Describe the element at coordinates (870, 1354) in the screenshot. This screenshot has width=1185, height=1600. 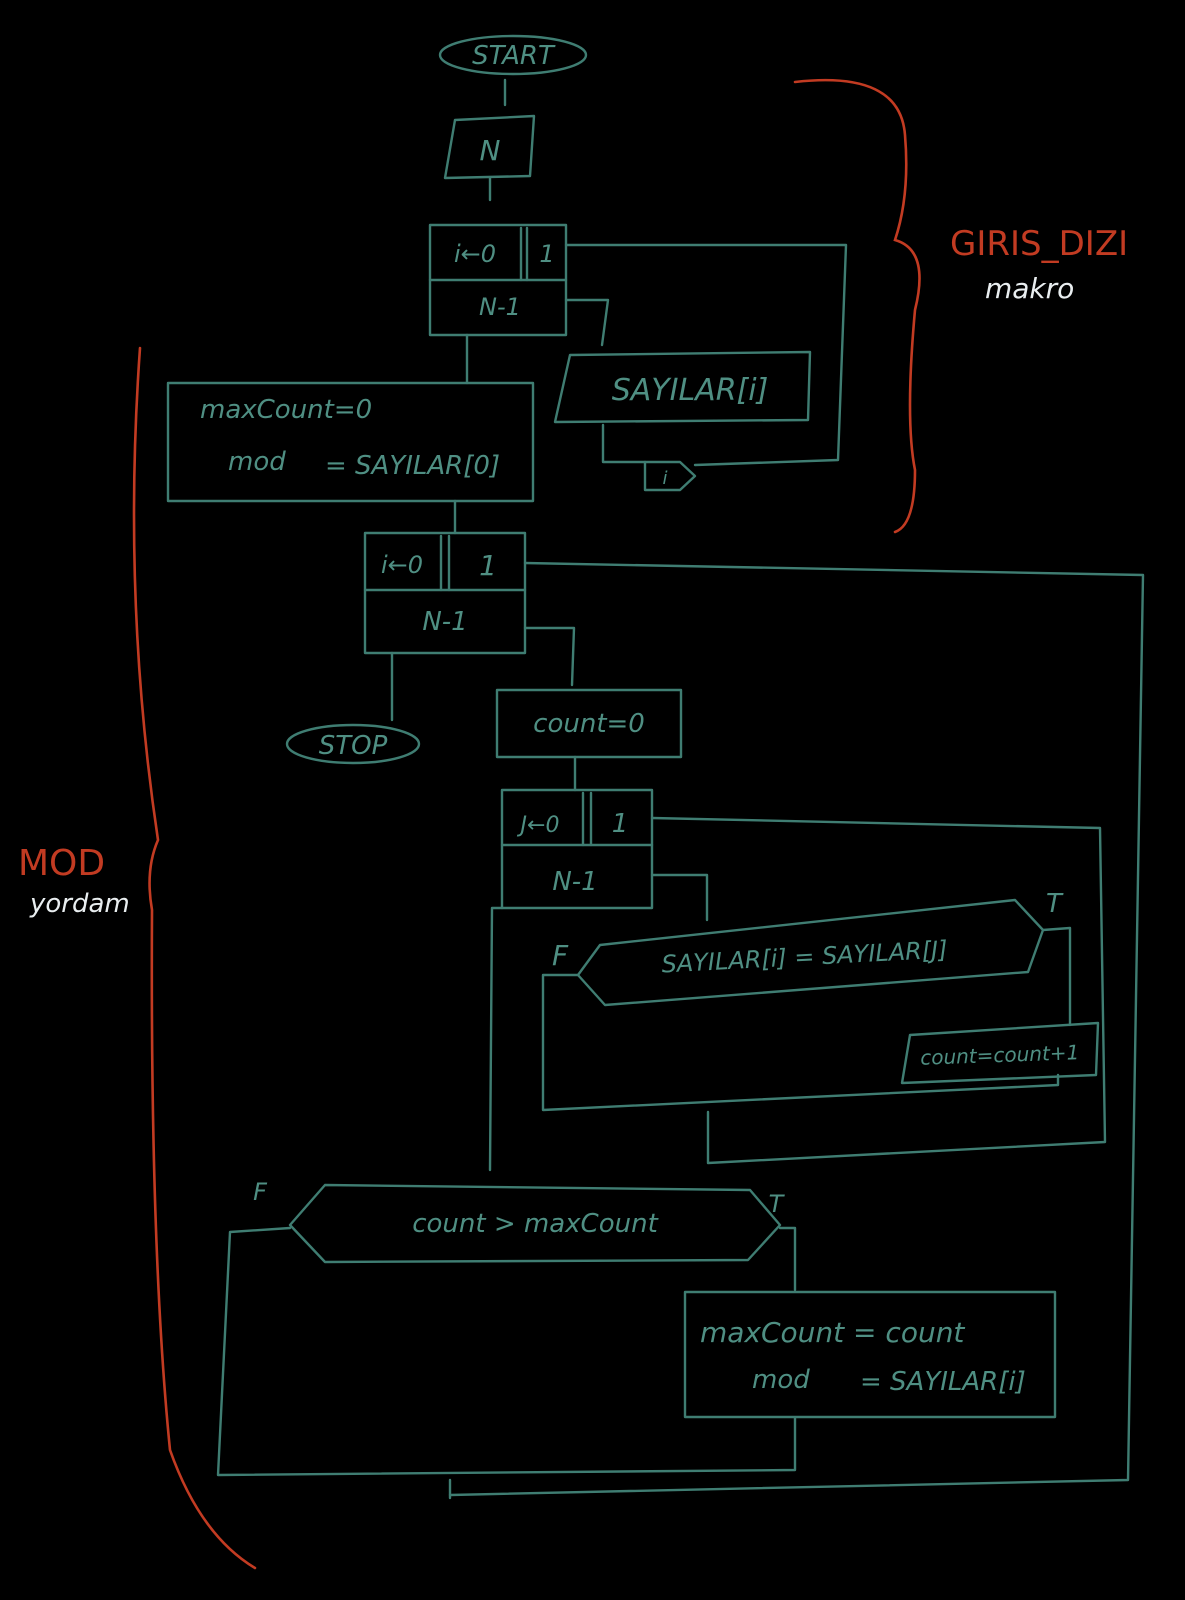
I see `update-block: maxCount = count mod = SAYILAR[i]` at that location.